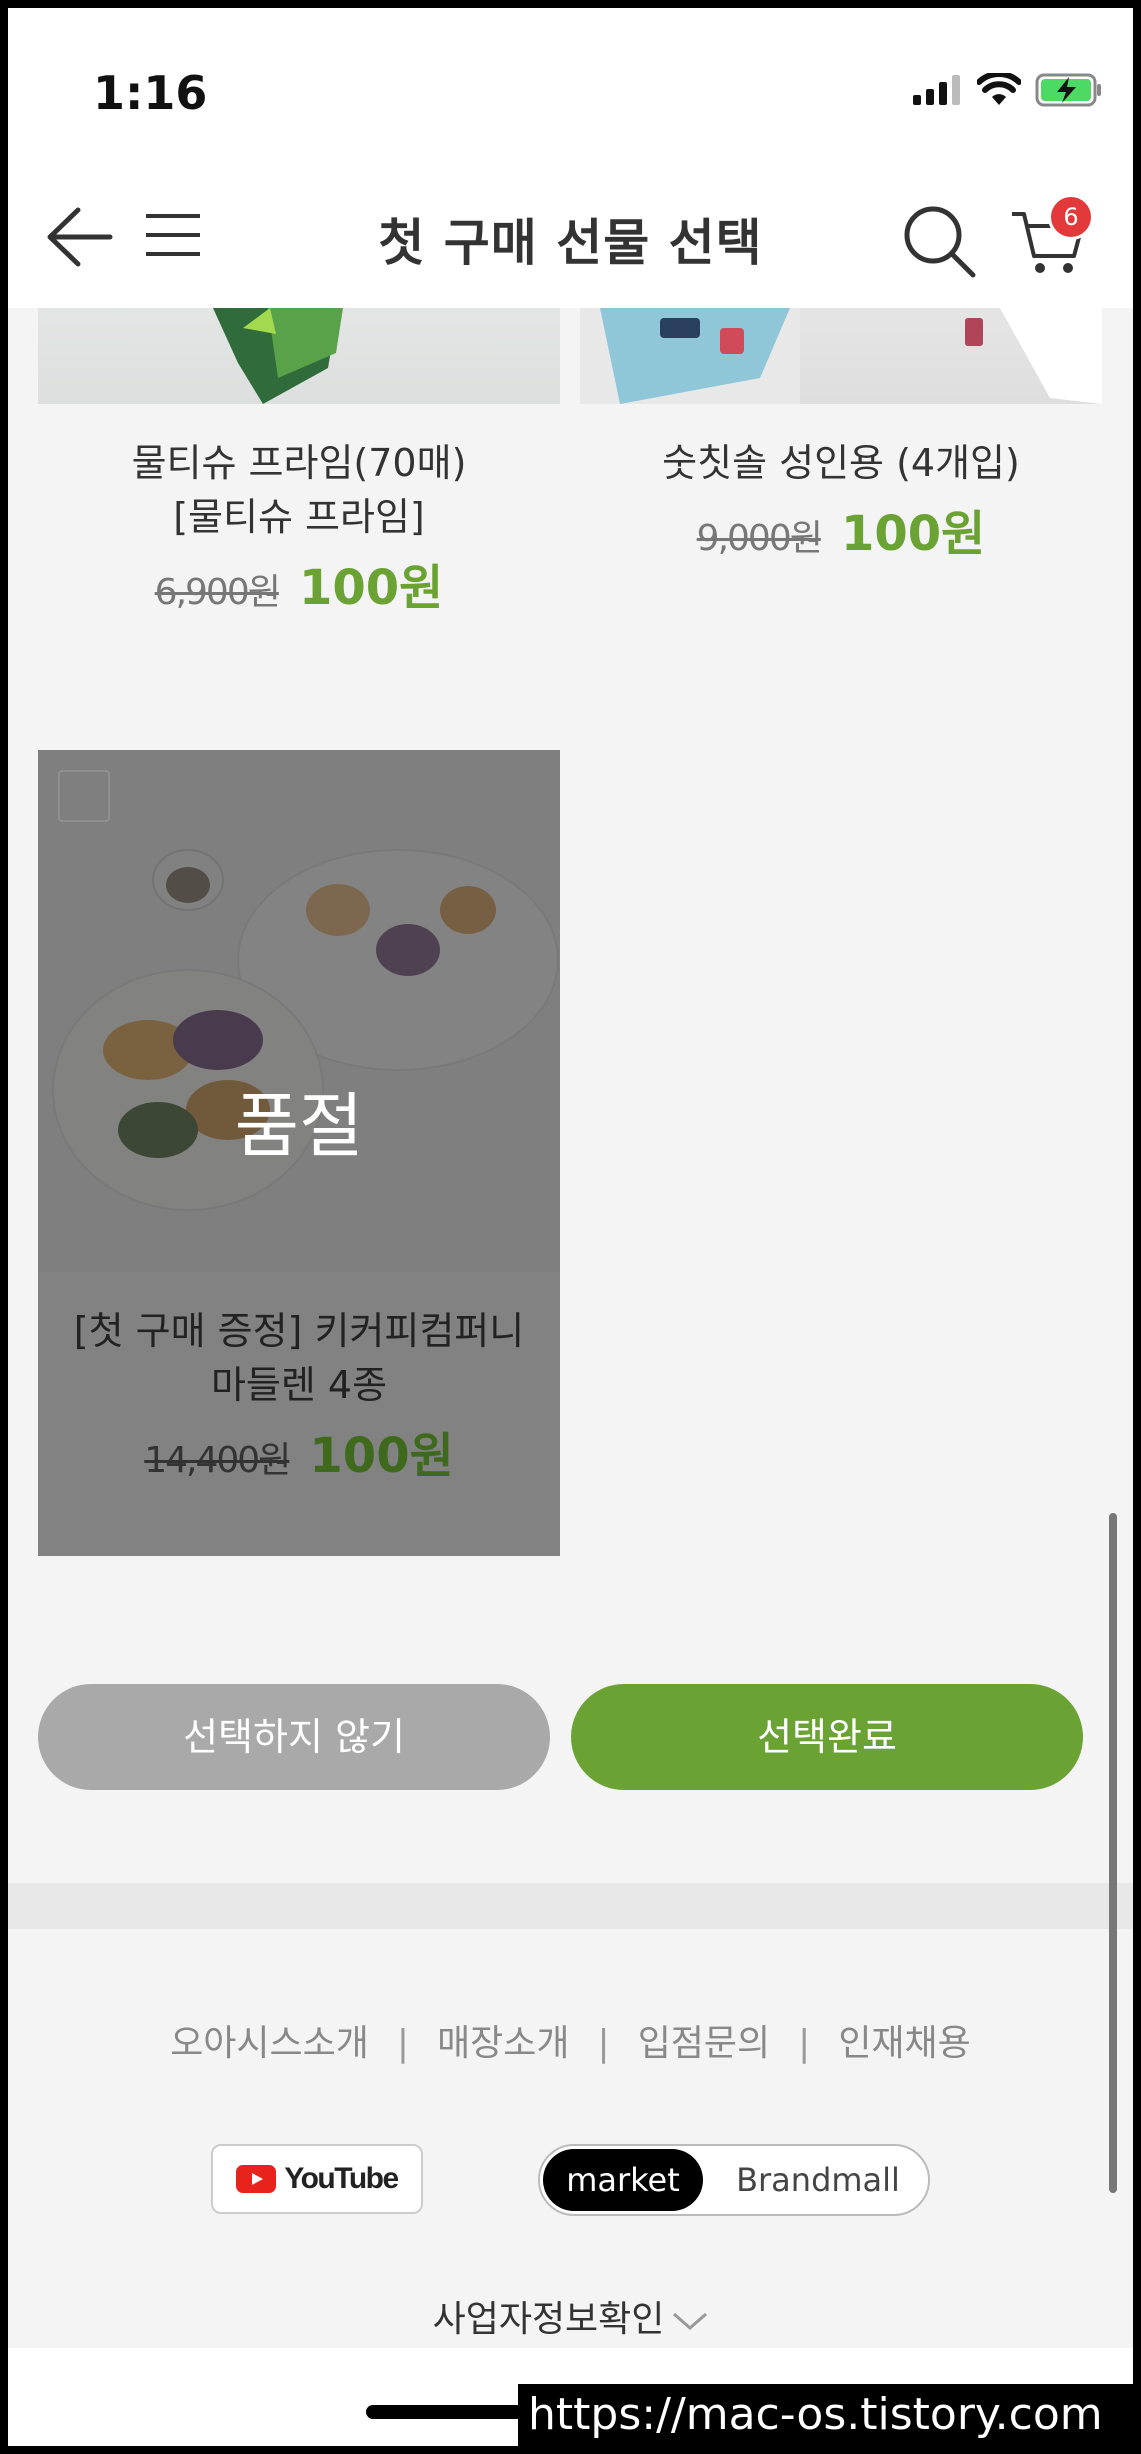  Describe the element at coordinates (570, 233) in the screenshot. I see `top-nav: 첫 구매 선물 선택 6` at that location.